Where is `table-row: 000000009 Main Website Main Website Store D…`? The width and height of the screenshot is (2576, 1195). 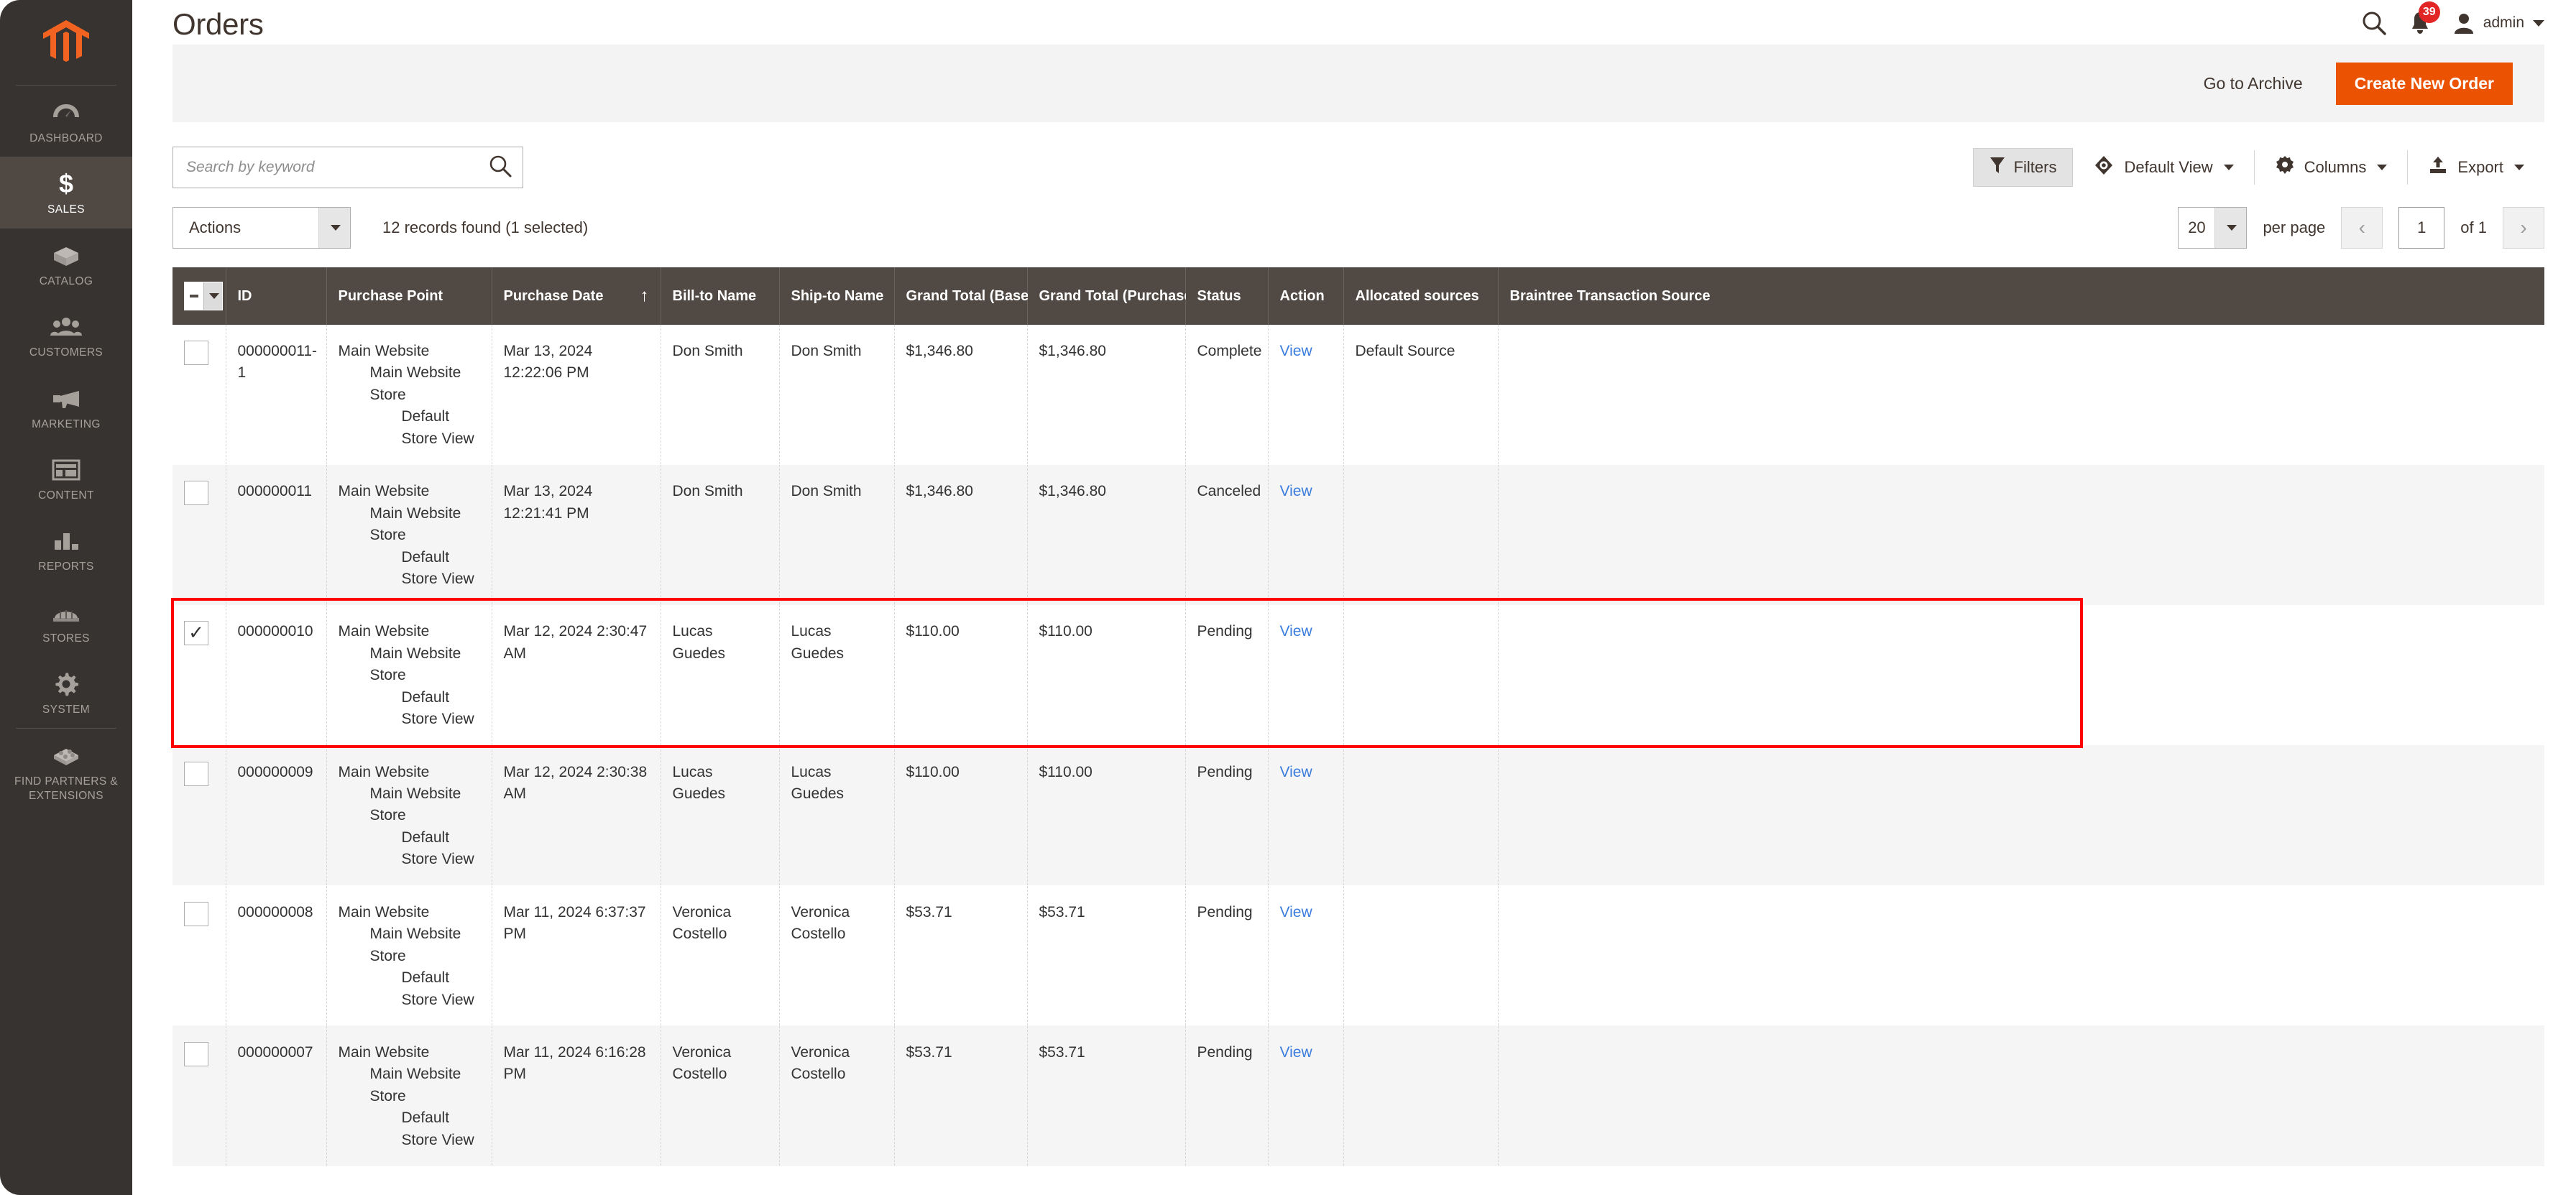 table-row: 000000009 Main Website Main Website Store D… is located at coordinates (1358, 815).